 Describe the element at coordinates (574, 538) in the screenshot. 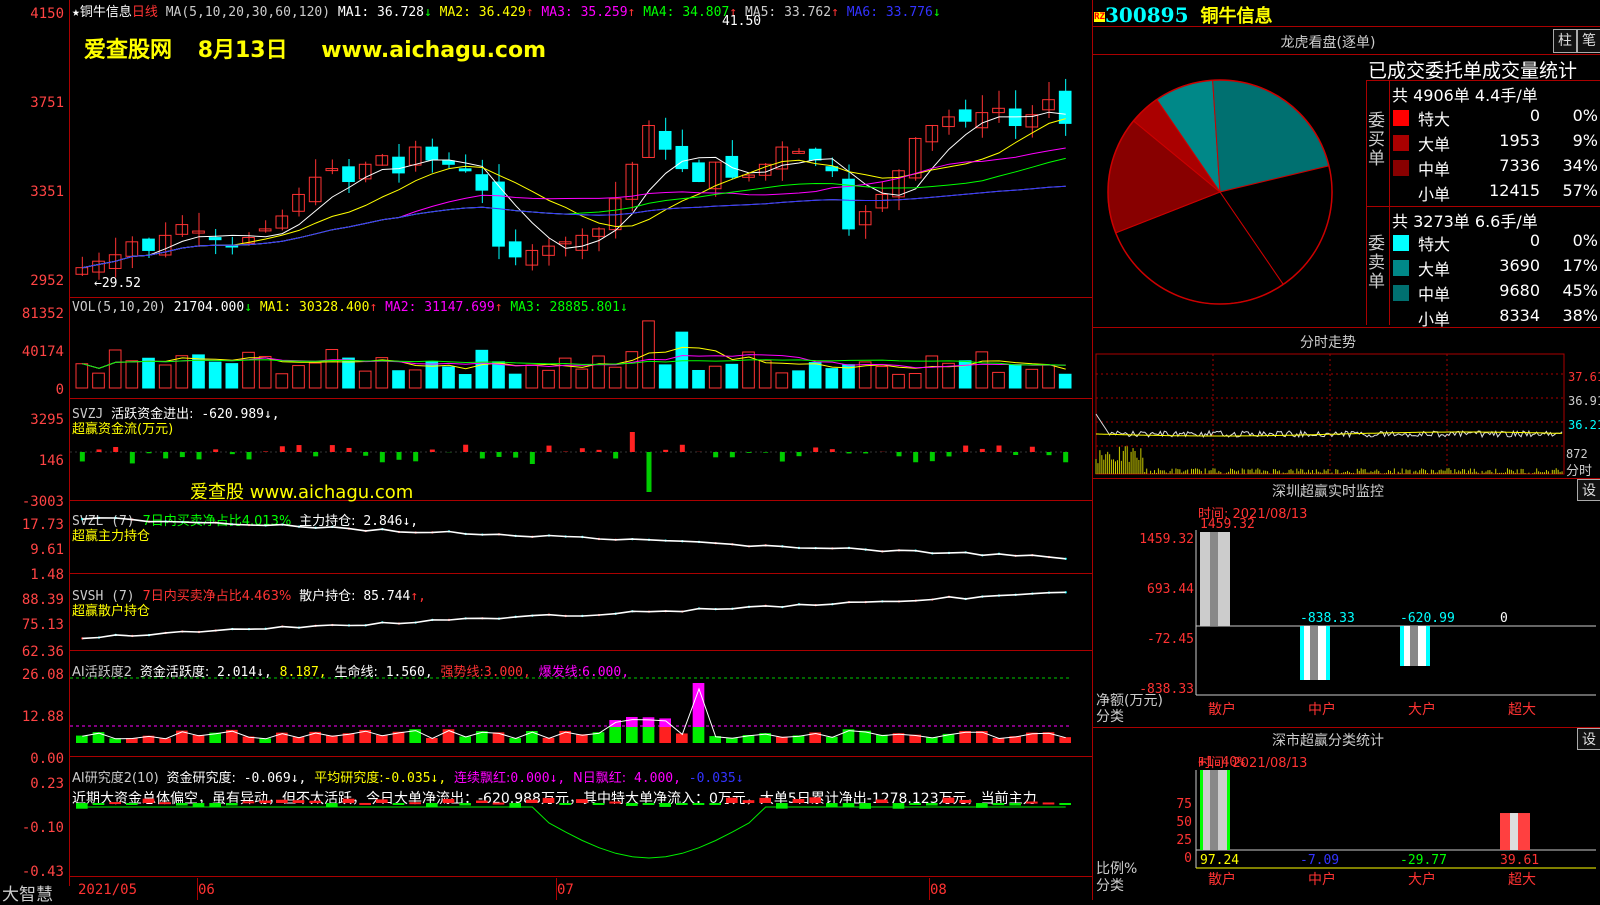

I see `main-holding-line` at that location.